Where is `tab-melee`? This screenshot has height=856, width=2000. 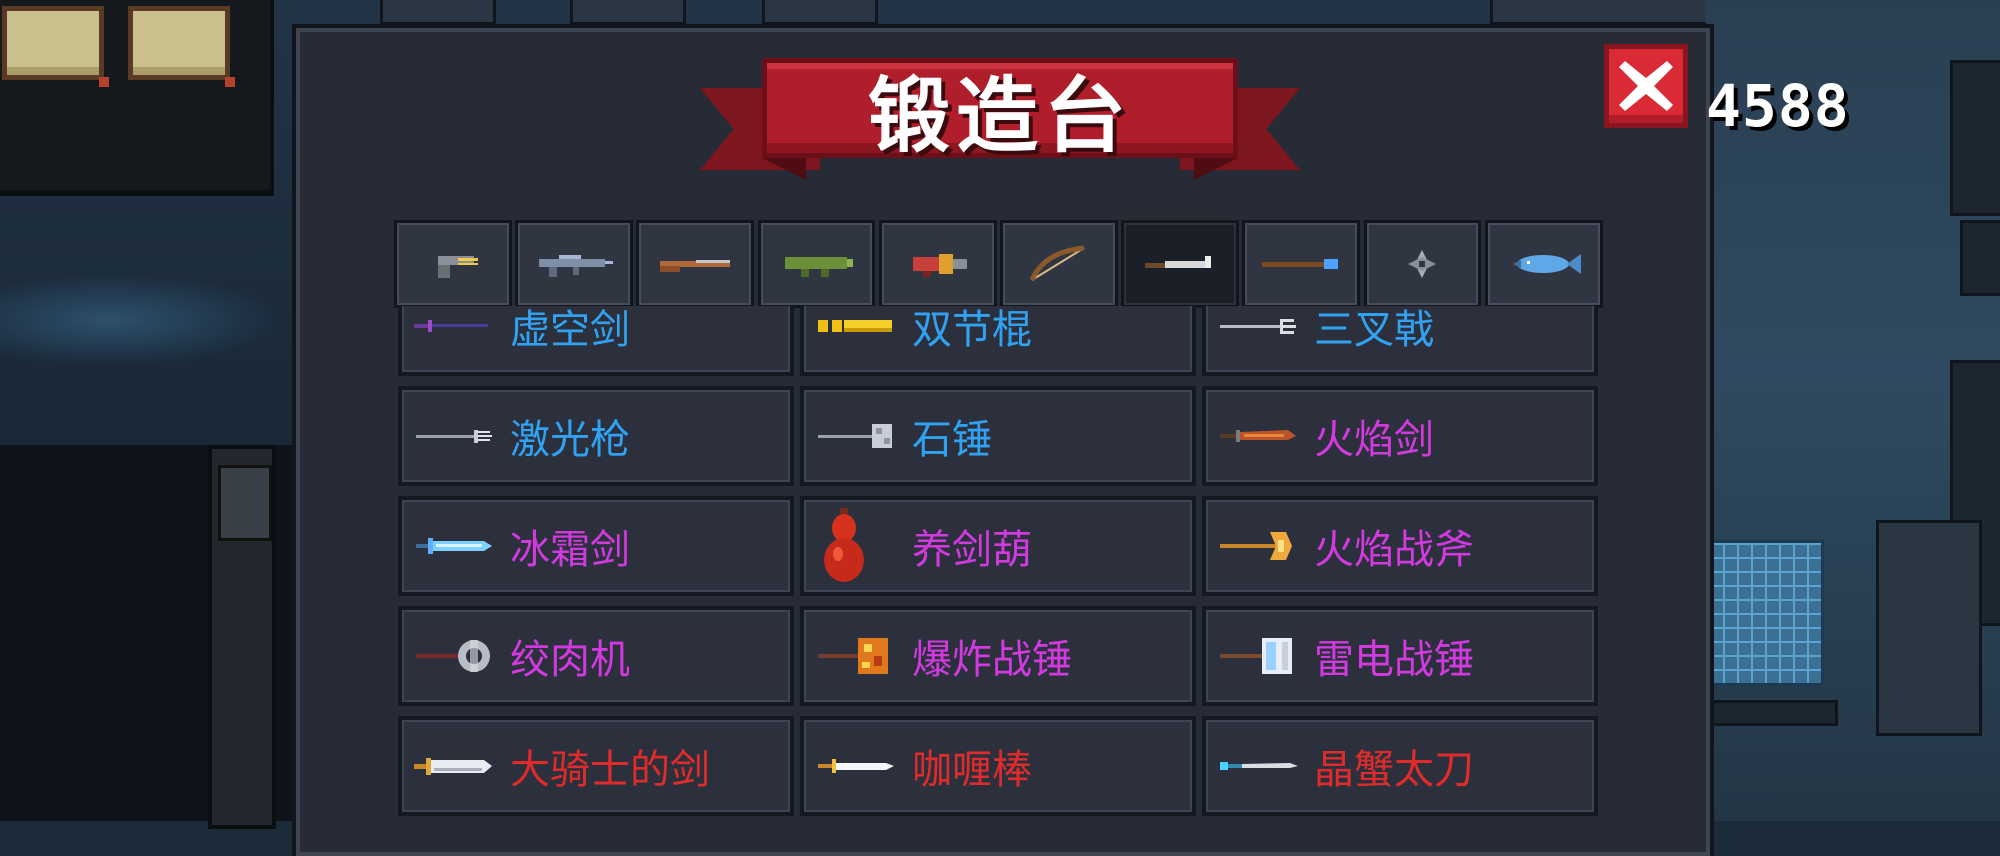 tab-melee is located at coordinates (1180, 264).